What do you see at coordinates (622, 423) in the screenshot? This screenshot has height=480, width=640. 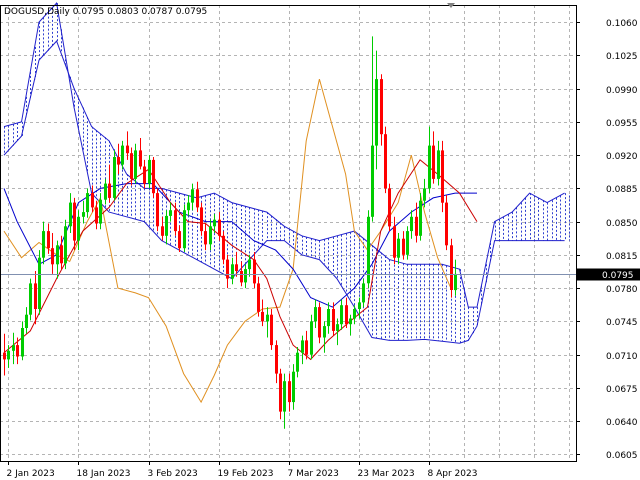 I see `y-tick-label: 0.0640` at bounding box center [622, 423].